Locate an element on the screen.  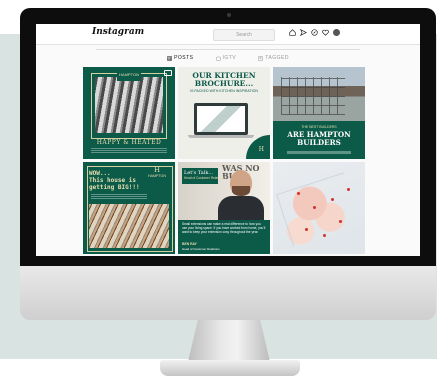
nav-icons is located at coordinates (314, 32).